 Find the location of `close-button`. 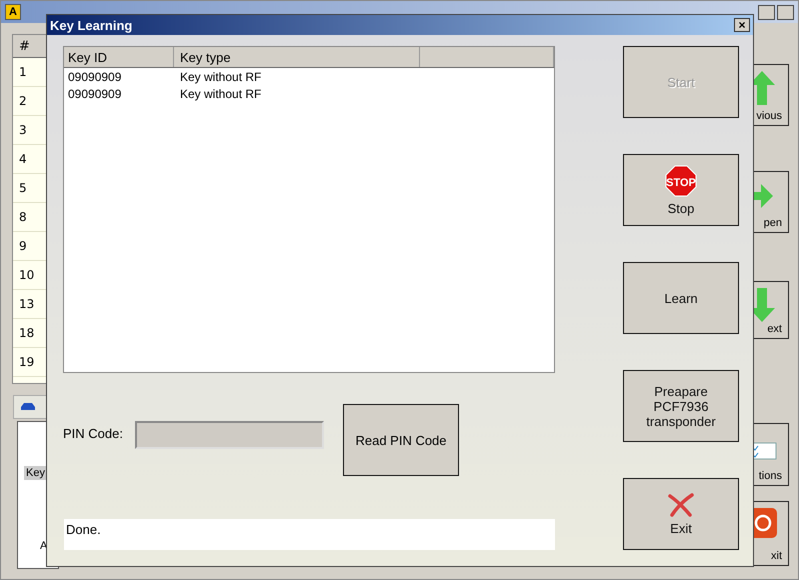

close-button is located at coordinates (785, 12).